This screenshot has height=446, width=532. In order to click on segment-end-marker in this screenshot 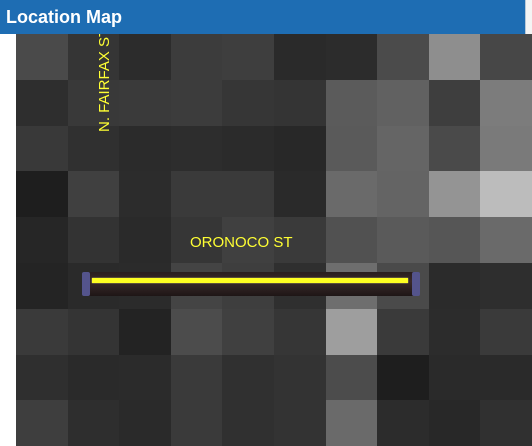, I will do `click(416, 284)`.